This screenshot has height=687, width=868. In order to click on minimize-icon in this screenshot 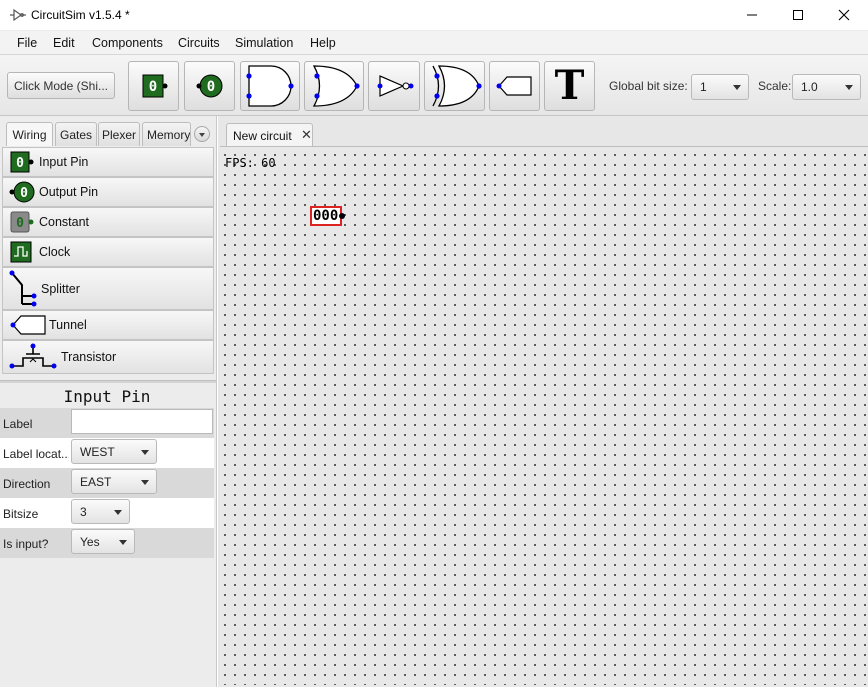, I will do `click(752, 15)`.